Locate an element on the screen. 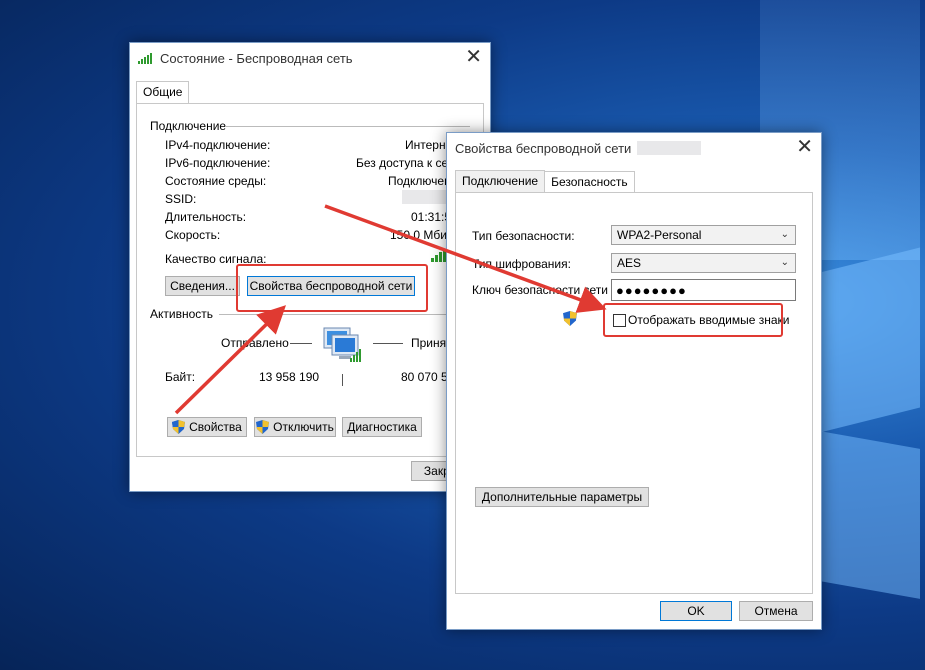 This screenshot has width=925, height=670. properties-button: Свойства is located at coordinates (207, 427).